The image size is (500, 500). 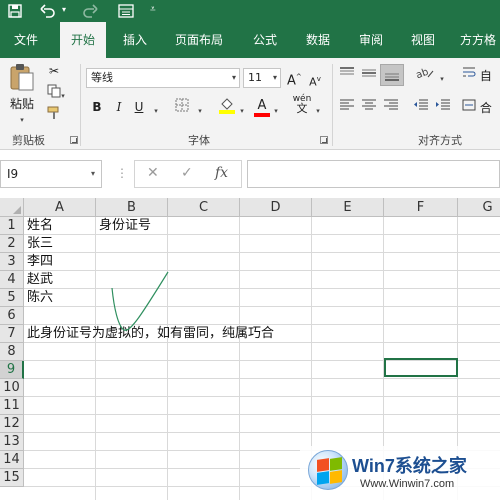 What do you see at coordinates (54, 115) in the screenshot?
I see `format-painter-icon` at bounding box center [54, 115].